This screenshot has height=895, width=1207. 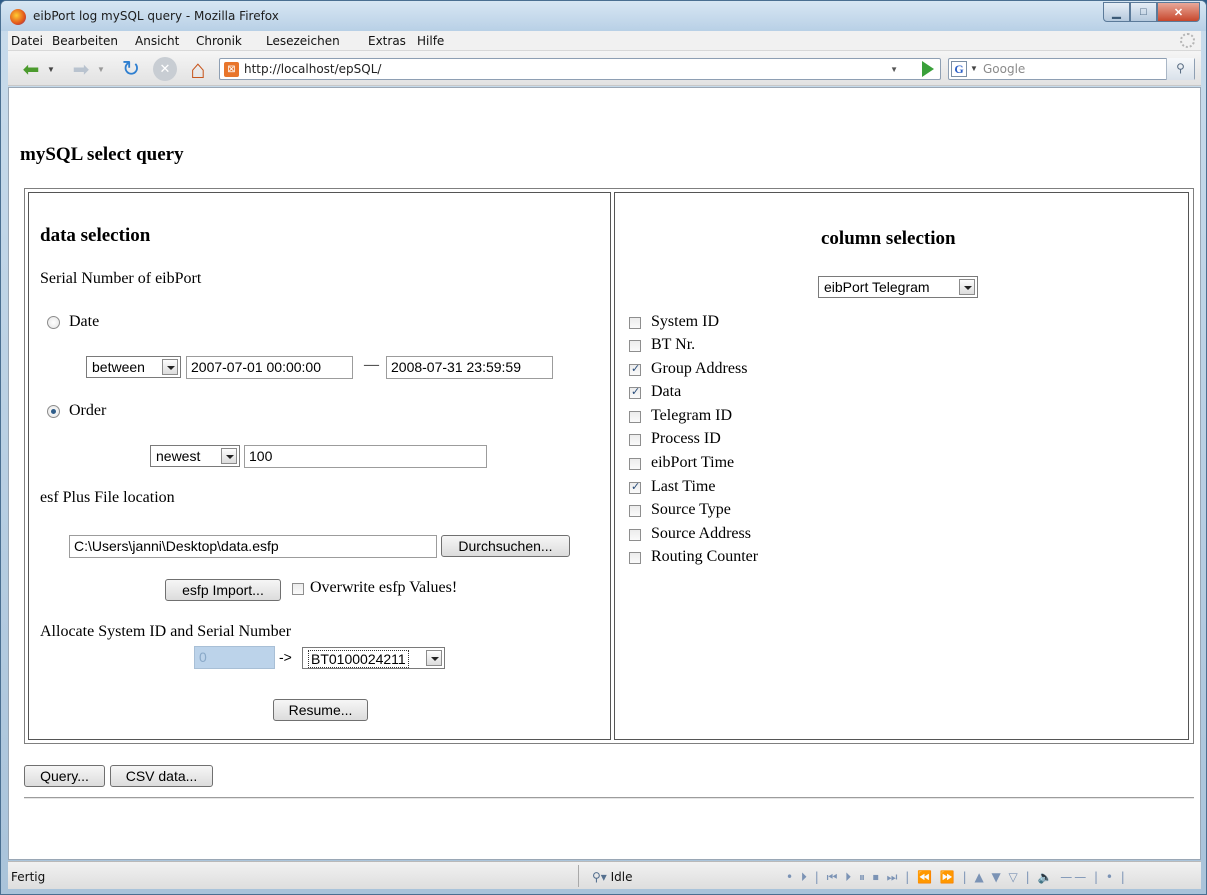 What do you see at coordinates (877, 287) in the screenshot?
I see `table-select-value: eibPort Telegram` at bounding box center [877, 287].